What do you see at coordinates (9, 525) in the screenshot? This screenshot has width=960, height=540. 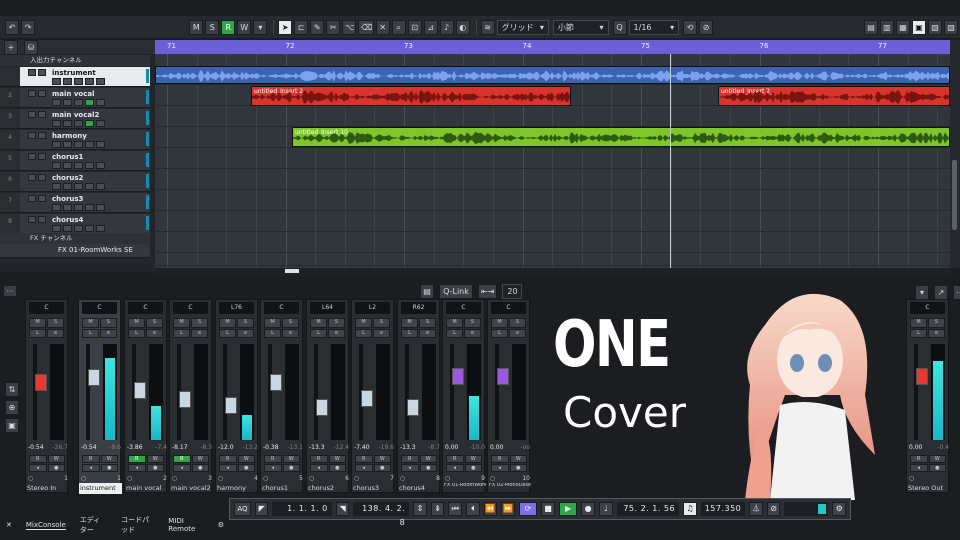 I see `close-icon: ✕` at bounding box center [9, 525].